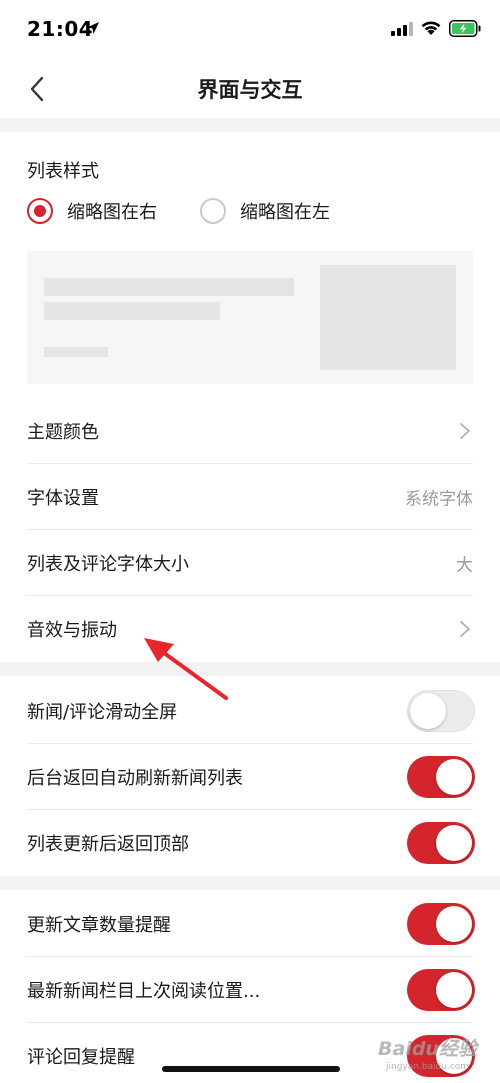 The height and width of the screenshot is (1083, 500). I want to click on radio-thumbnail-right: 缩略图在右, so click(92, 211).